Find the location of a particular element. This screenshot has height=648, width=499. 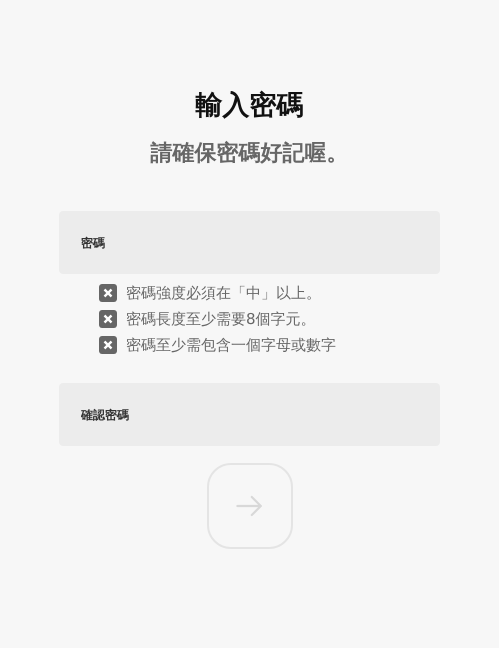

rule-text: 密碼至少需包含一個字母或數字 is located at coordinates (231, 345).